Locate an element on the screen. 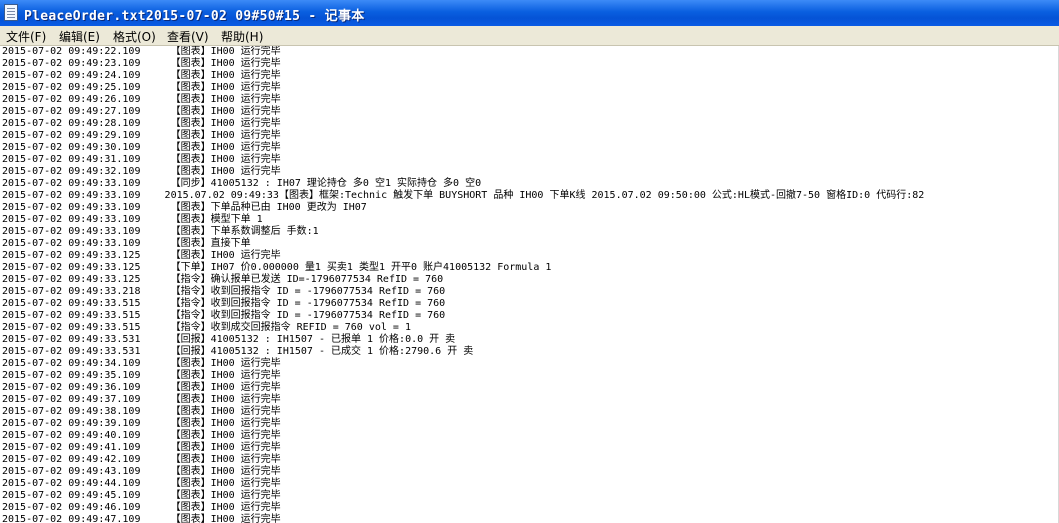  log-line: 2015-07-02 09:49:36.109 【图表】IH00 运行完毕 is located at coordinates (141, 387).